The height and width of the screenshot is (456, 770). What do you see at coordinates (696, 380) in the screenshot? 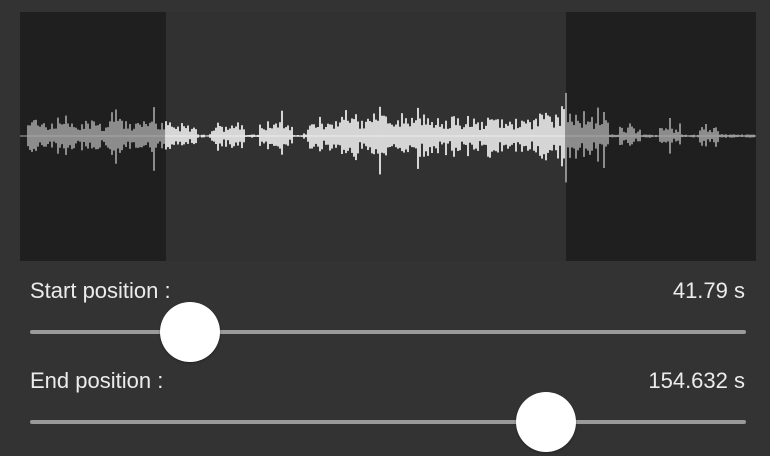
I see `end-position-value: 154.632 s` at bounding box center [696, 380].